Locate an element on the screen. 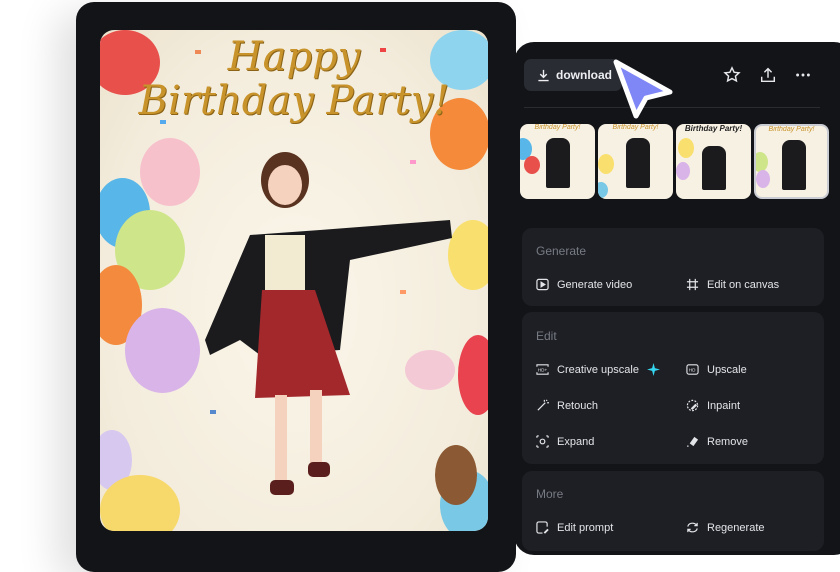  generate-video-button: Generate video is located at coordinates (584, 284).